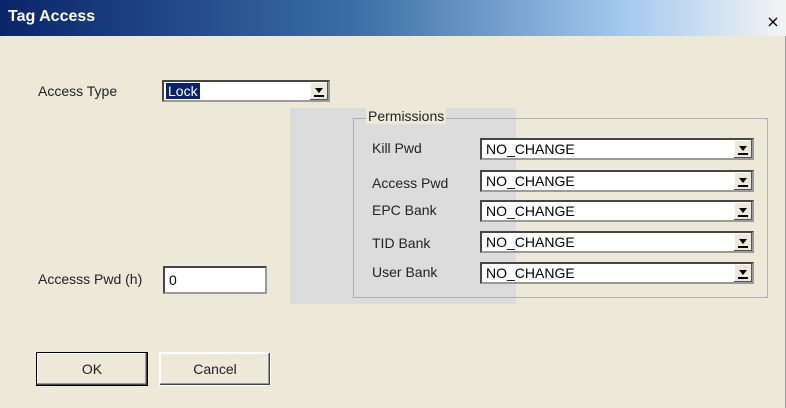 Image resolution: width=786 pixels, height=408 pixels. I want to click on tid-bank-value: NO_CHANGE, so click(530, 242).